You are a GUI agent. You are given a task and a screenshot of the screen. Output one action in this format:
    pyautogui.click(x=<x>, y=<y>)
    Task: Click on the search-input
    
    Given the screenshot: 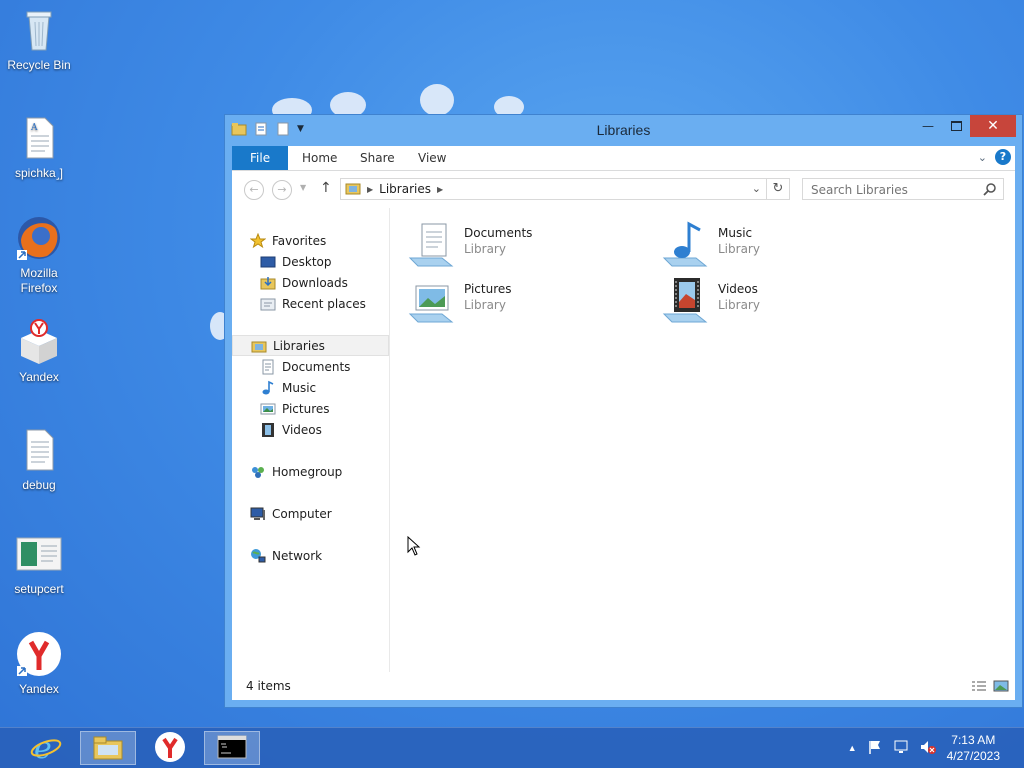 What is the action you would take?
    pyautogui.click(x=893, y=190)
    